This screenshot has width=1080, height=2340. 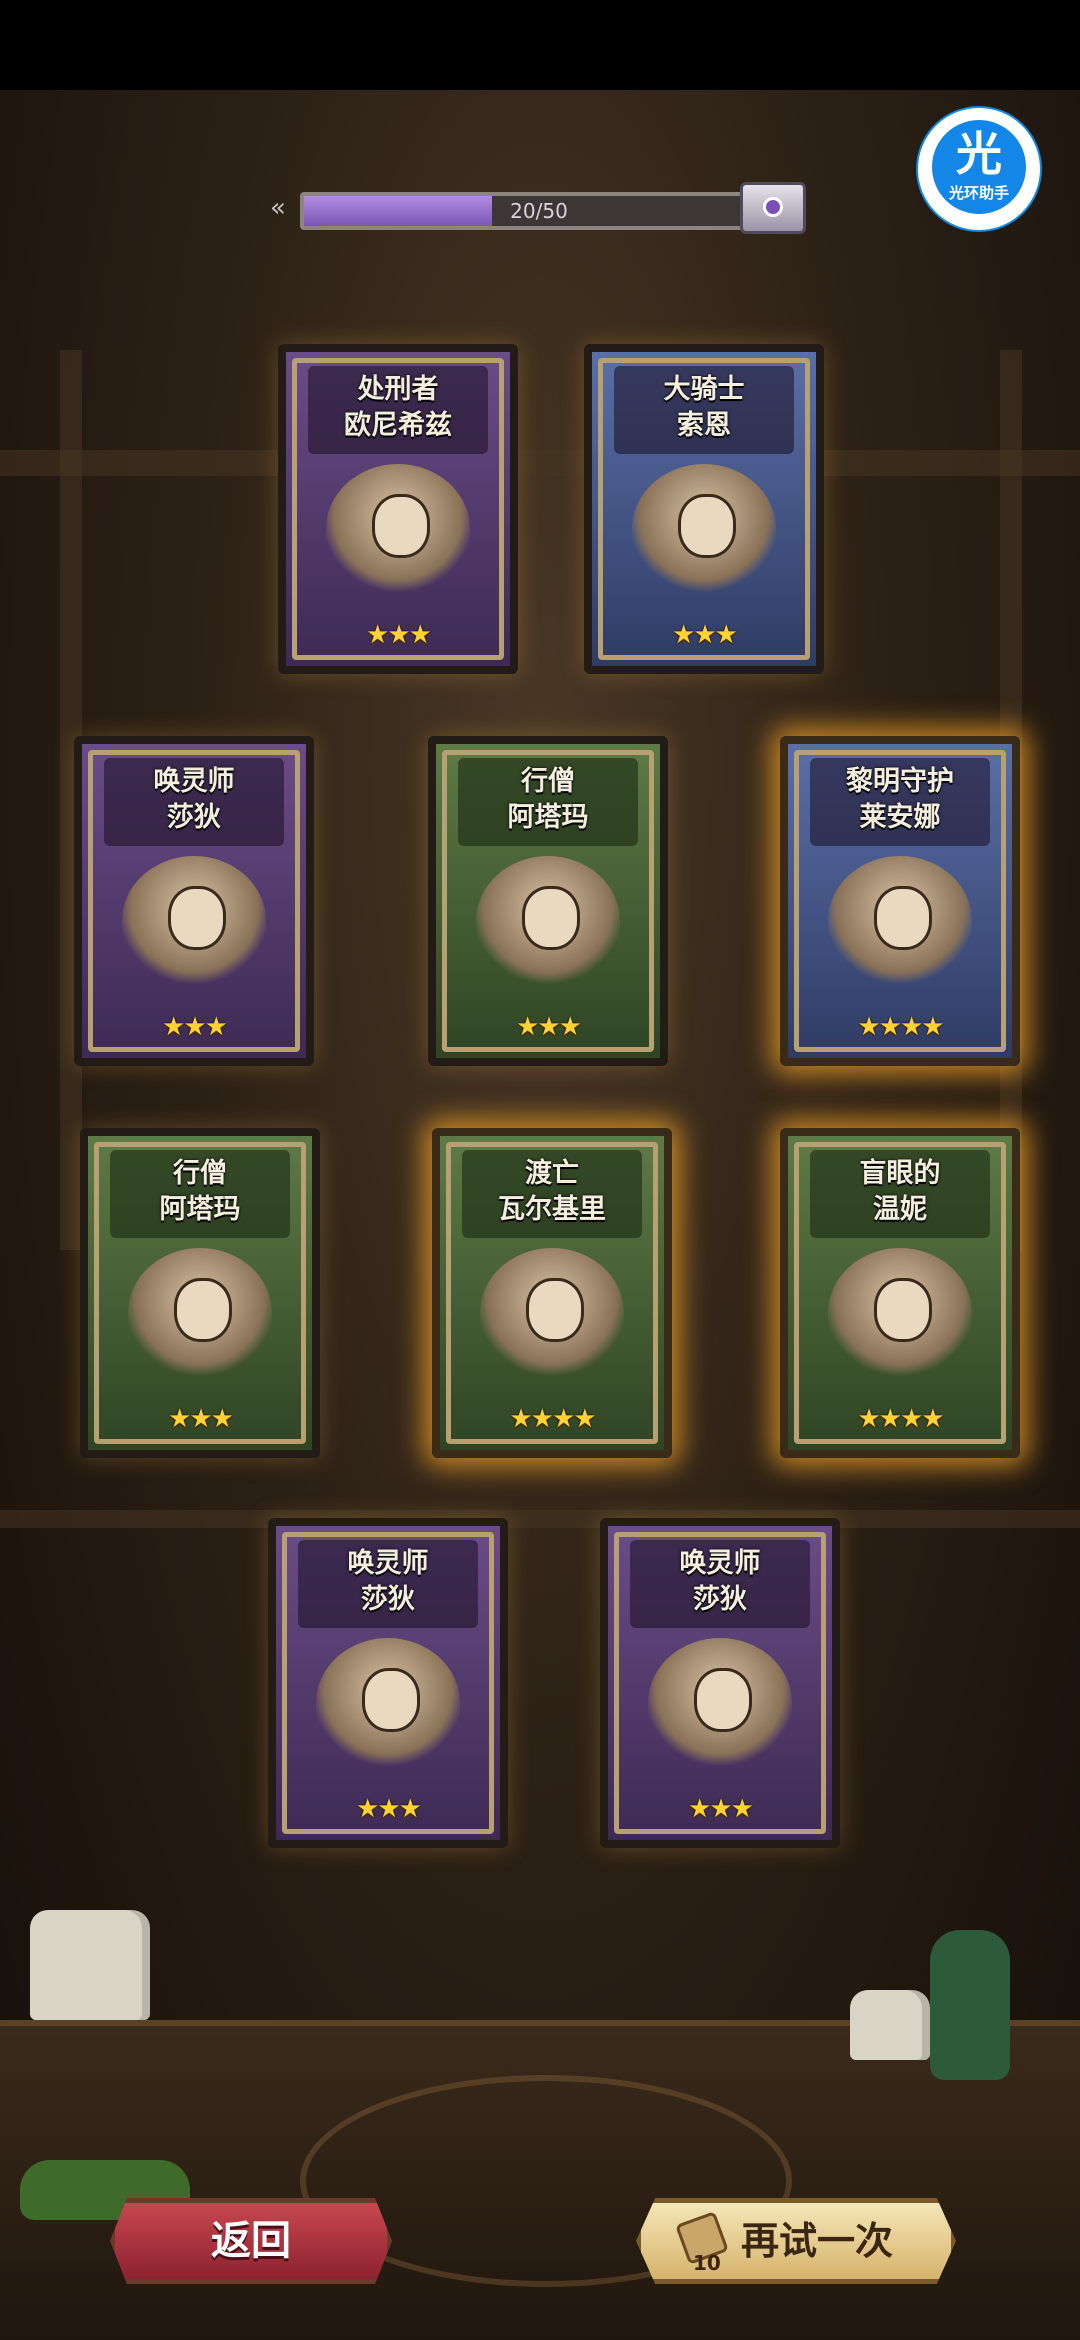 I want to click on hero-name: 黎明守护 莱安娜, so click(x=900, y=802).